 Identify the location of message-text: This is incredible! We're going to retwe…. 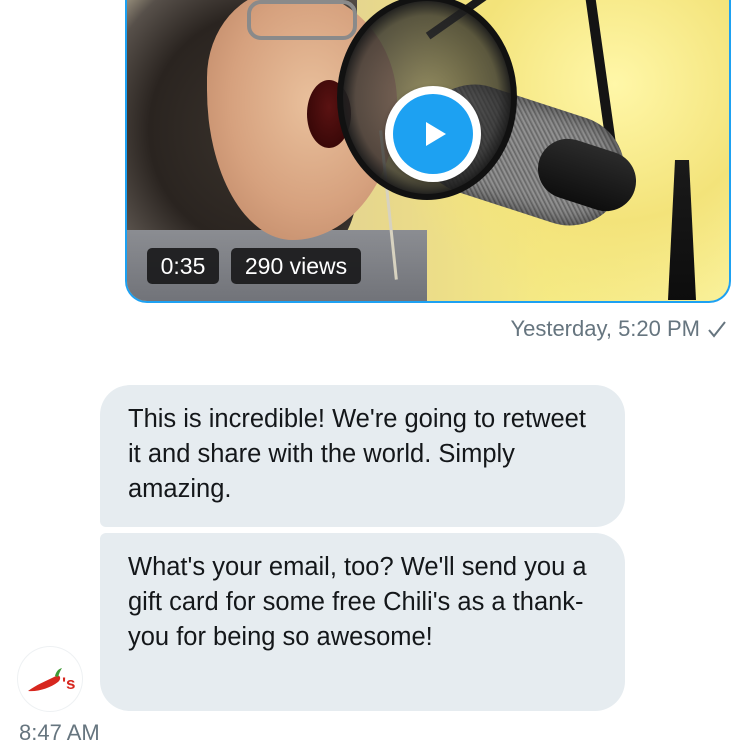
(357, 454).